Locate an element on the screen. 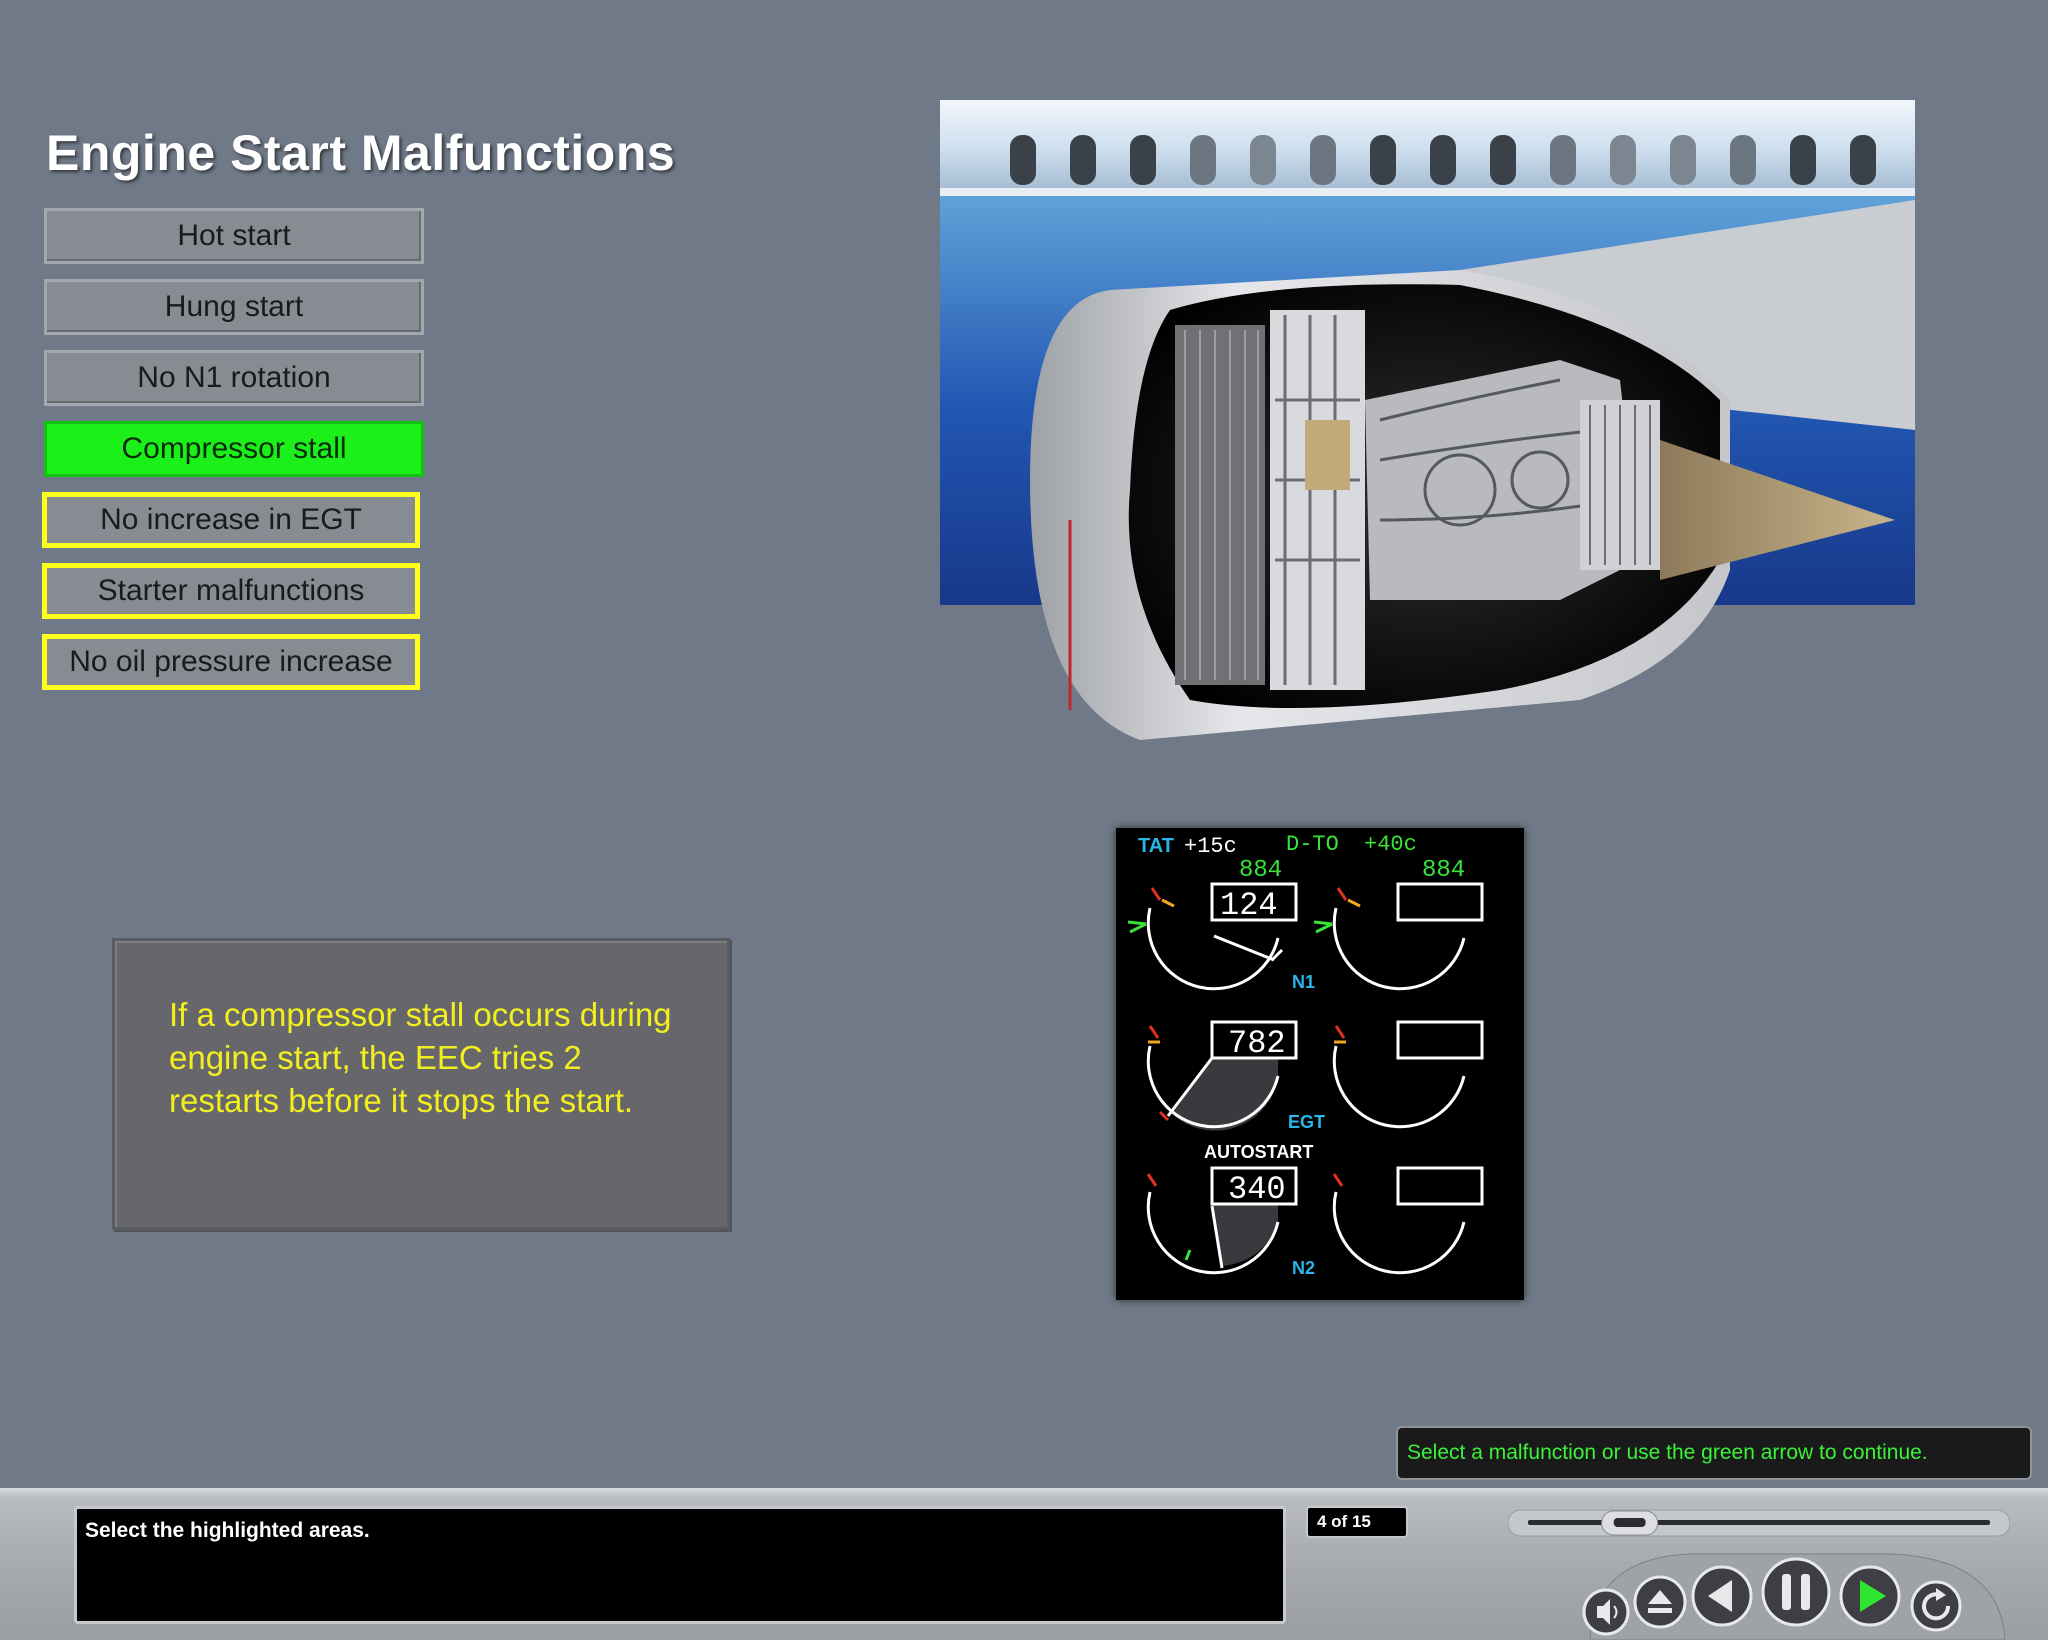  menu-item-starter-malfunctions: Starter malfunctions is located at coordinates (231, 591).